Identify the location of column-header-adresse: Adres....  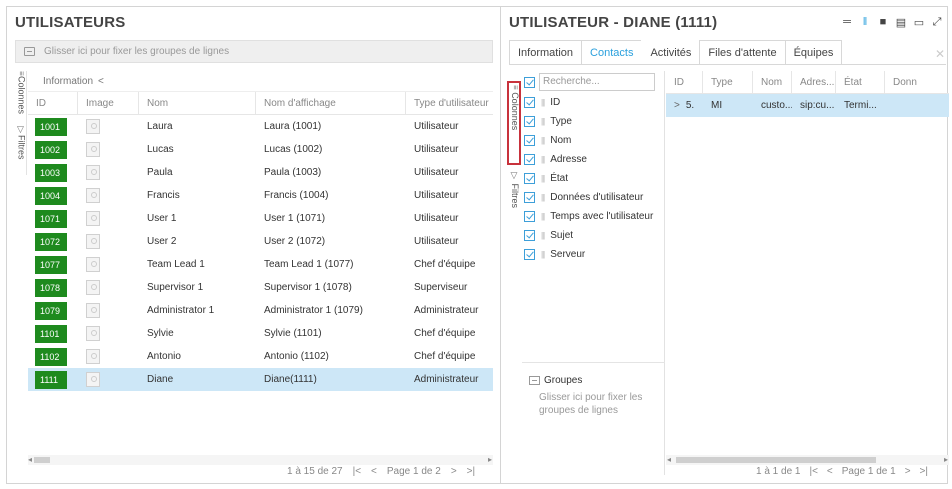
(814, 82).